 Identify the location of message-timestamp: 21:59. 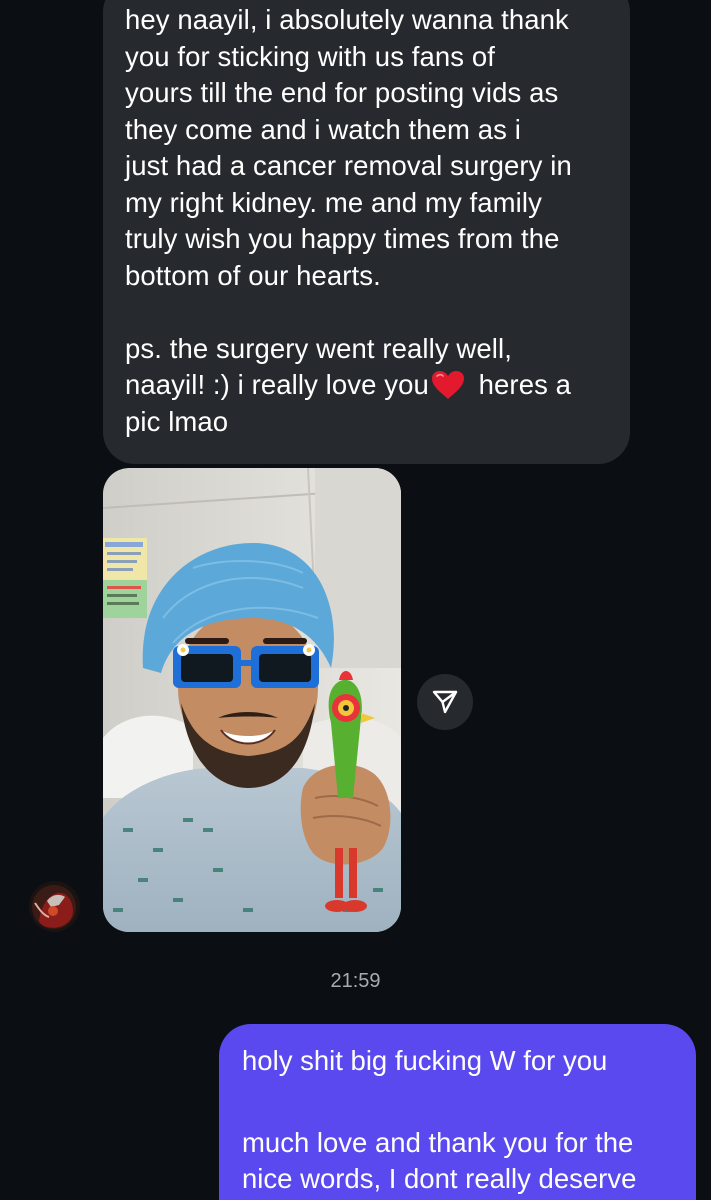
(355, 981).